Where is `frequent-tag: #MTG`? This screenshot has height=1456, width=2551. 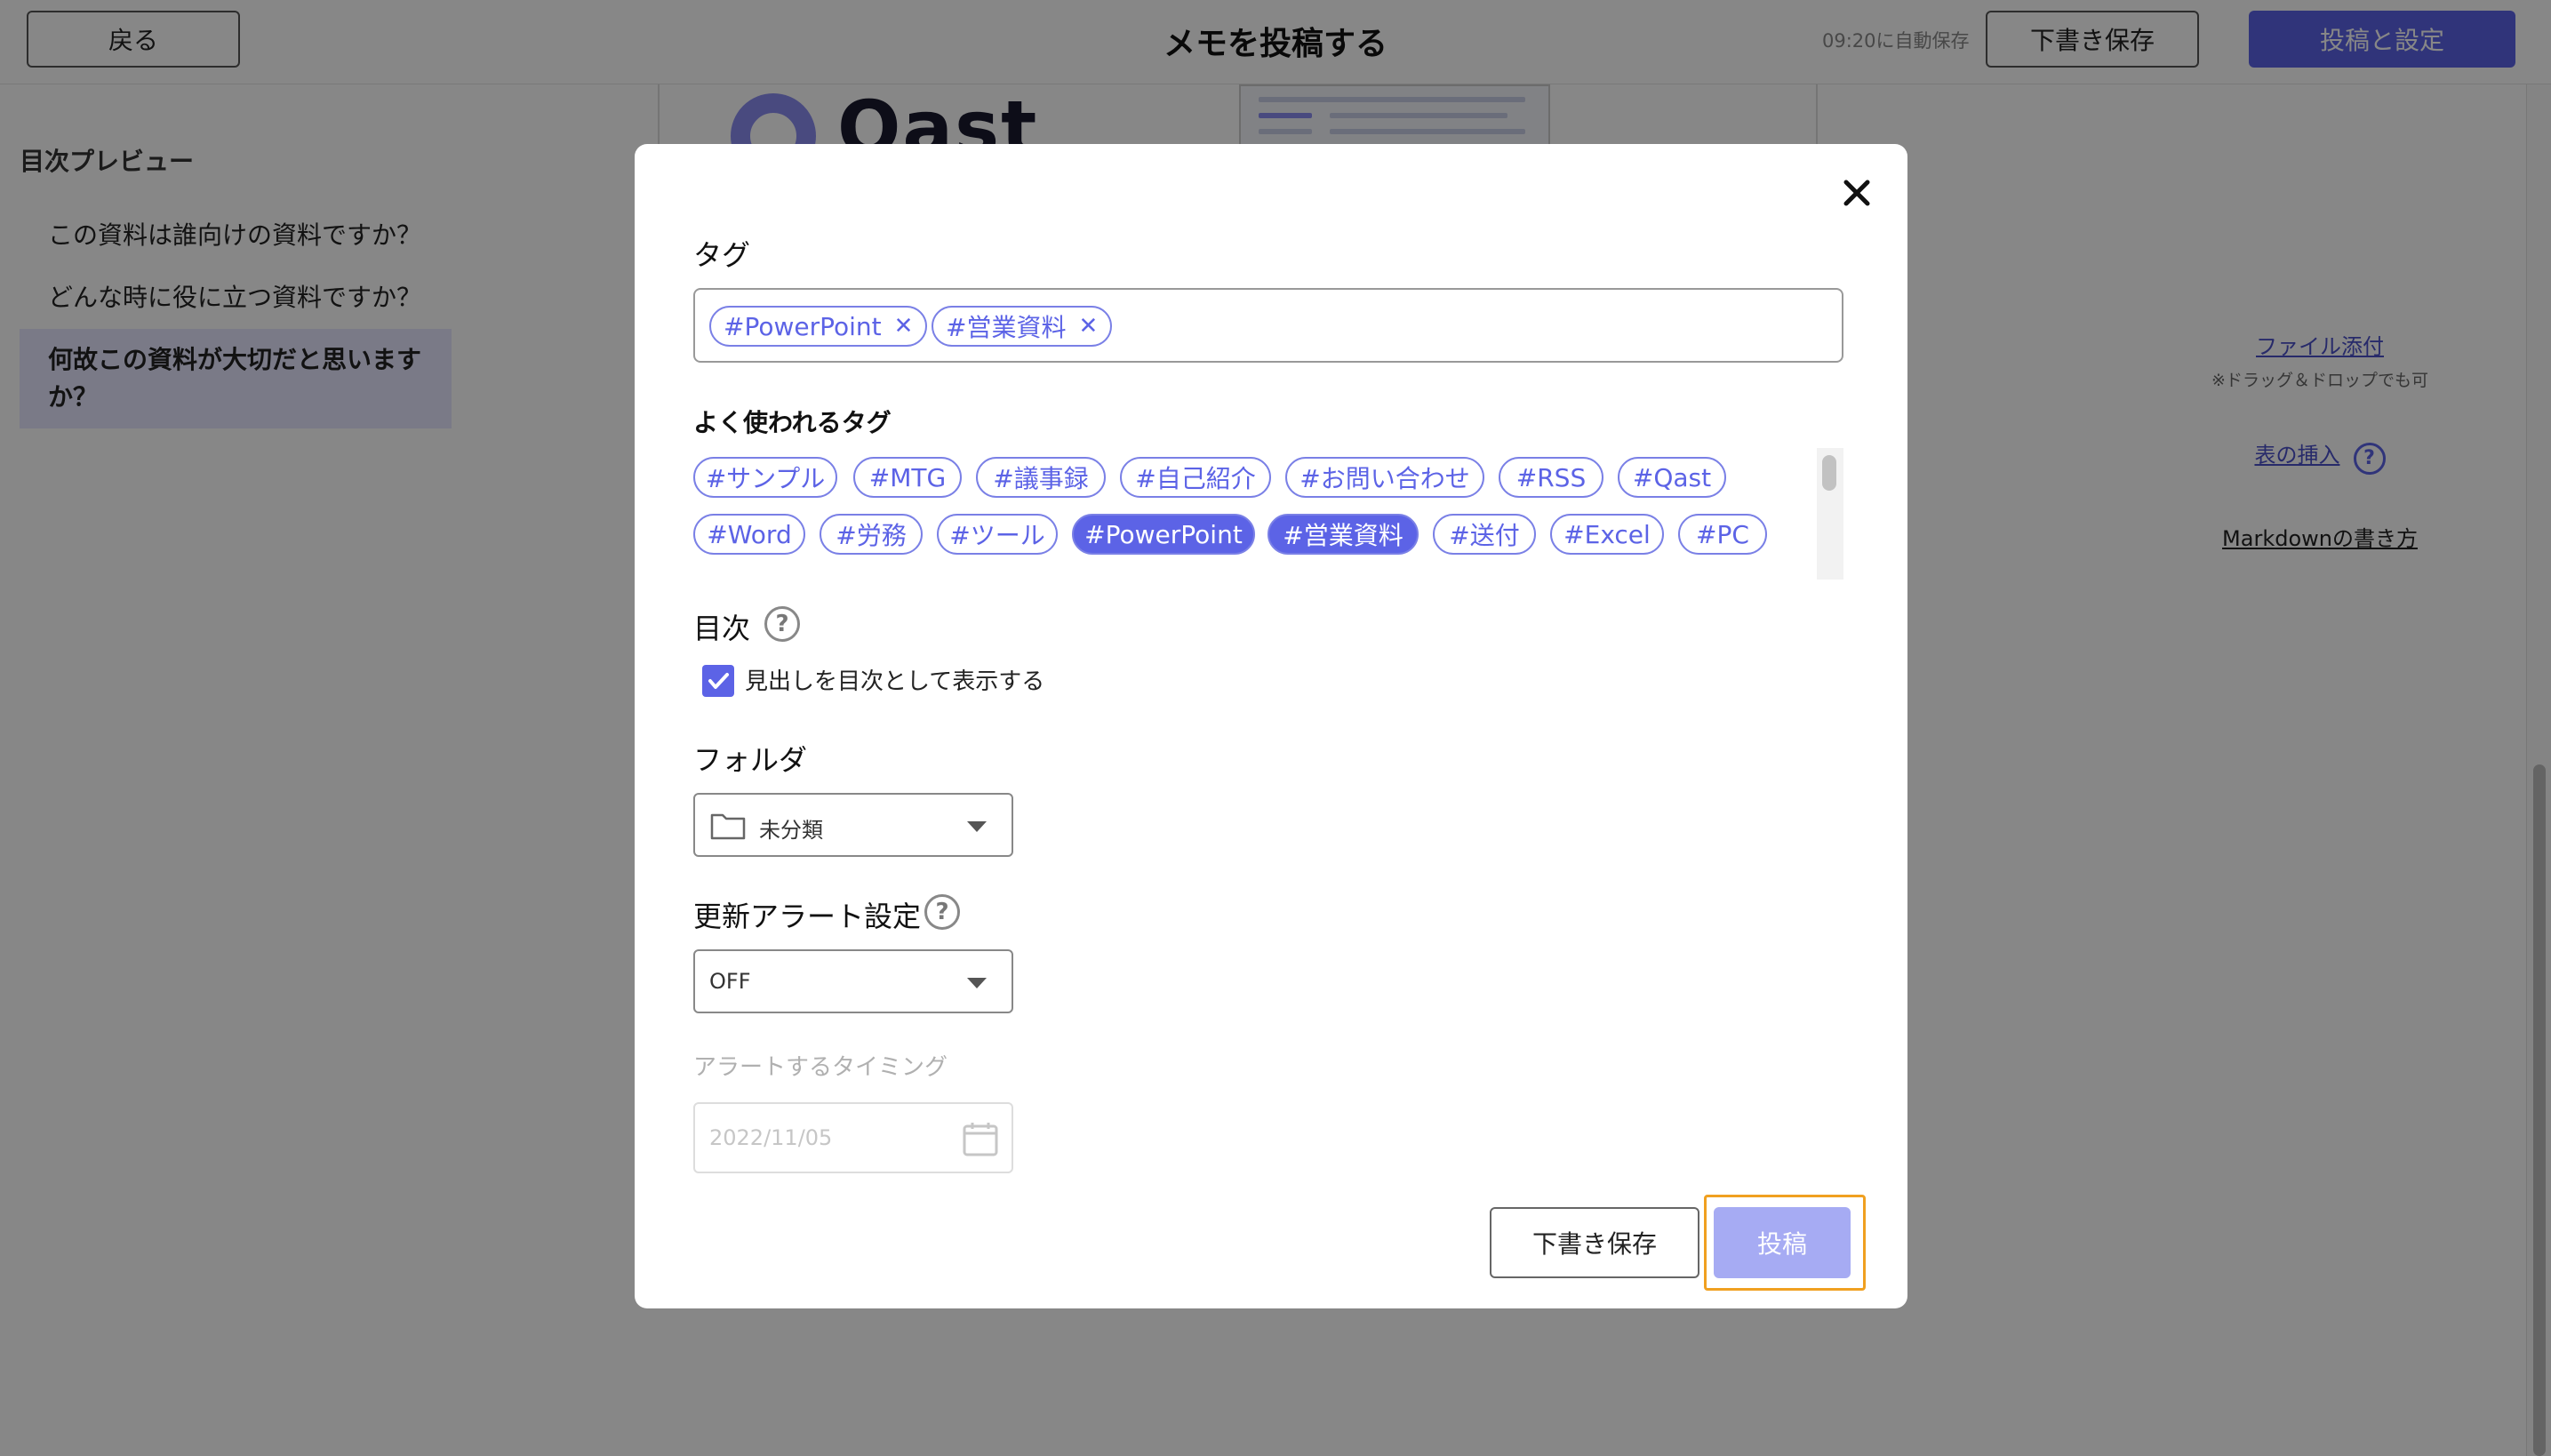
frequent-tag: #MTG is located at coordinates (907, 477).